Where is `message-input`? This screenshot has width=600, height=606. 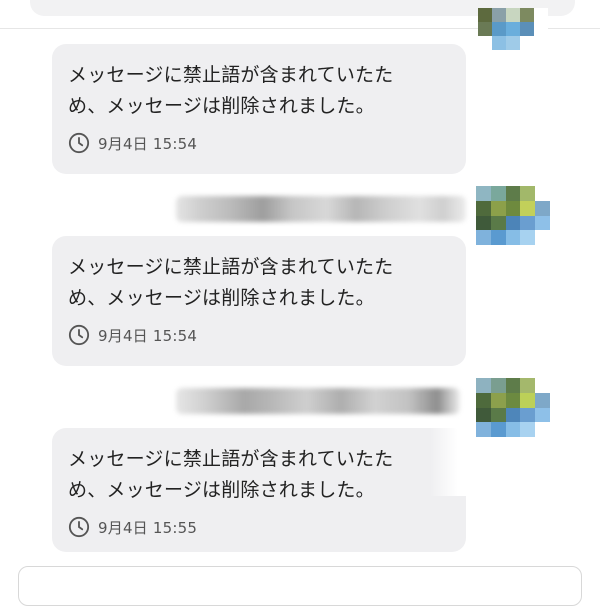 message-input is located at coordinates (300, 586).